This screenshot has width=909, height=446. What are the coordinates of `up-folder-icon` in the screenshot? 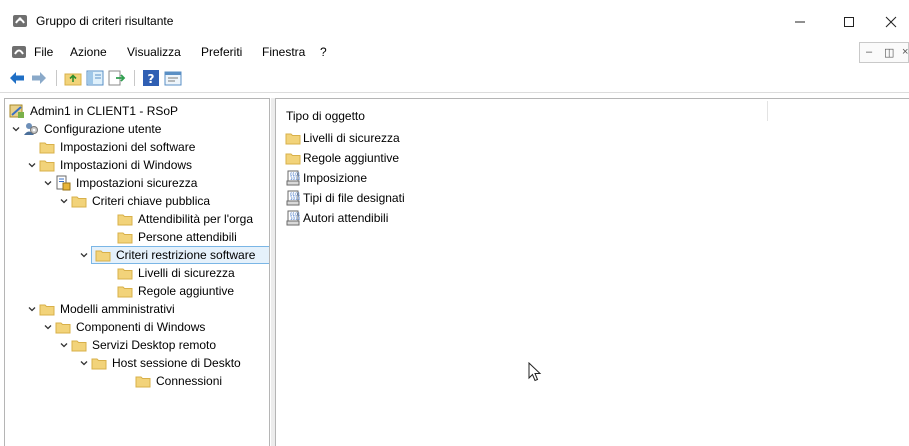 It's located at (73, 78).